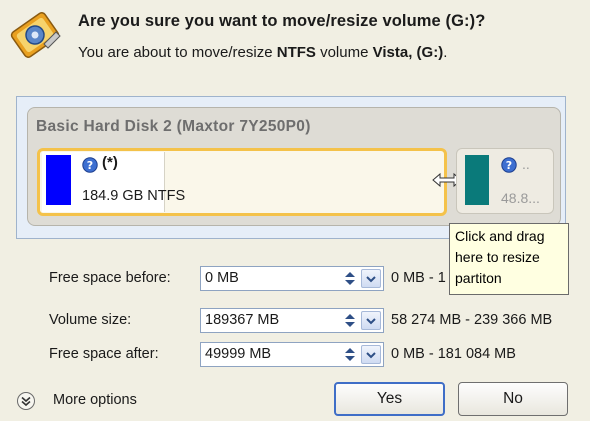 The image size is (590, 421). What do you see at coordinates (222, 278) in the screenshot?
I see `free-space-before-value: 0 MB` at bounding box center [222, 278].